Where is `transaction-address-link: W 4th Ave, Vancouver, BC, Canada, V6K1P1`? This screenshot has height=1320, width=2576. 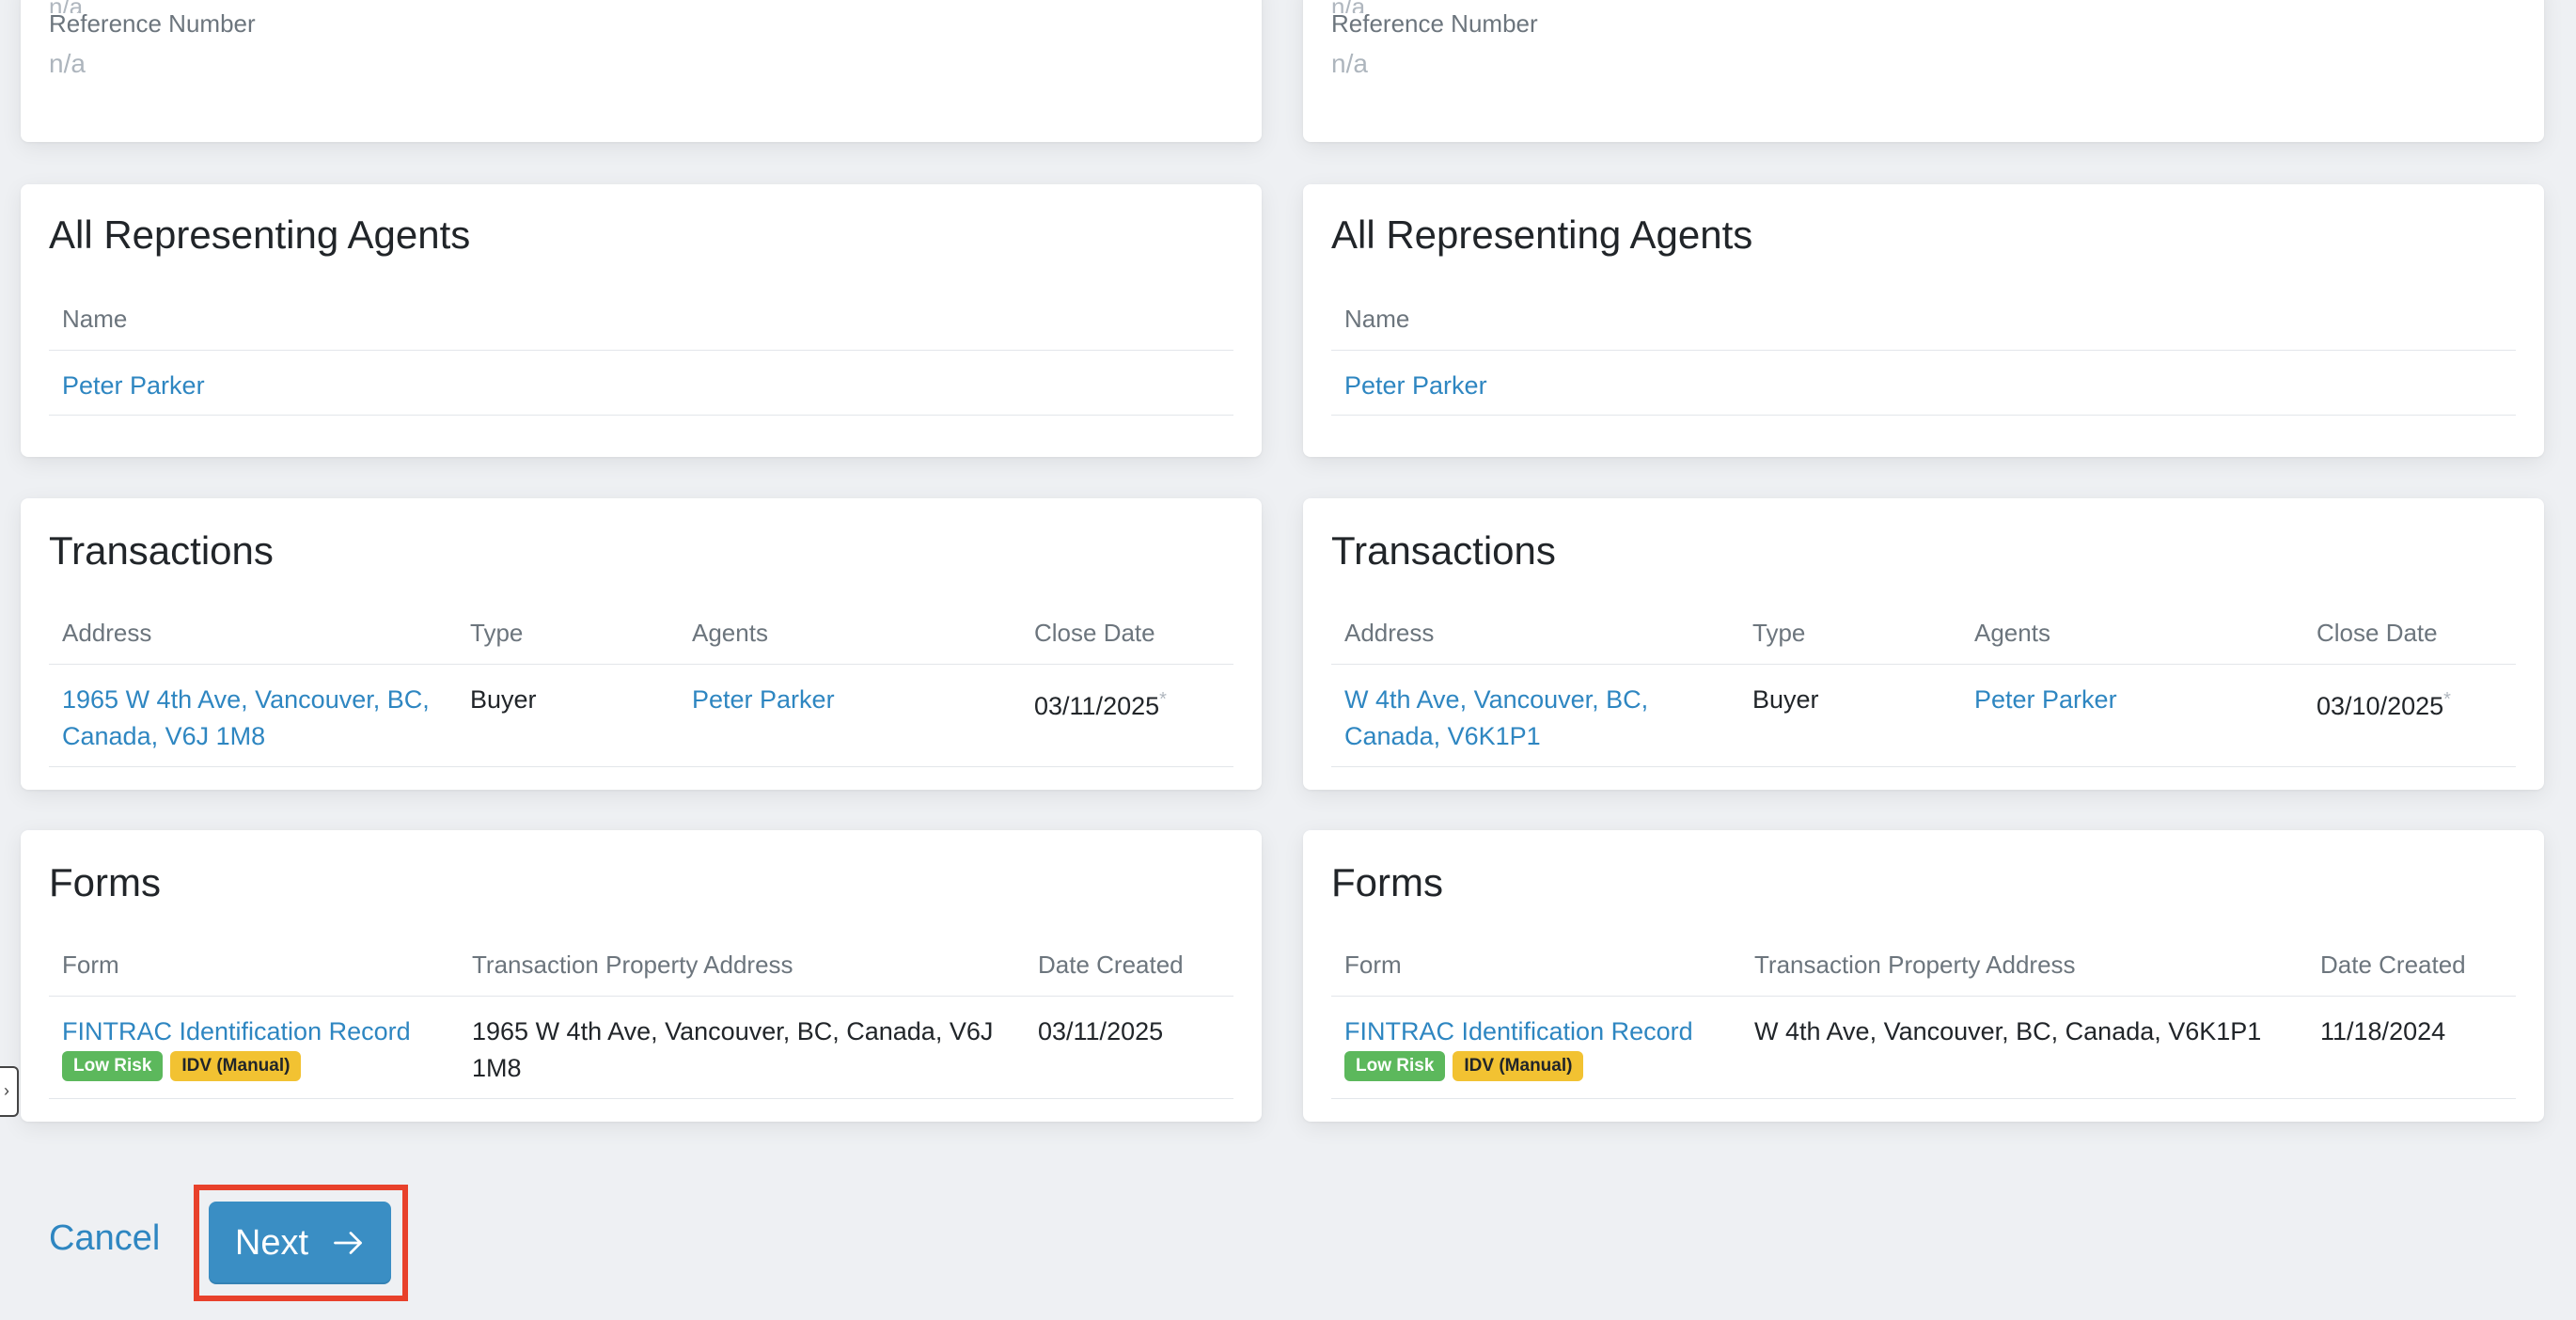 transaction-address-link: W 4th Ave, Vancouver, BC, Canada, V6K1P1 is located at coordinates (1496, 718).